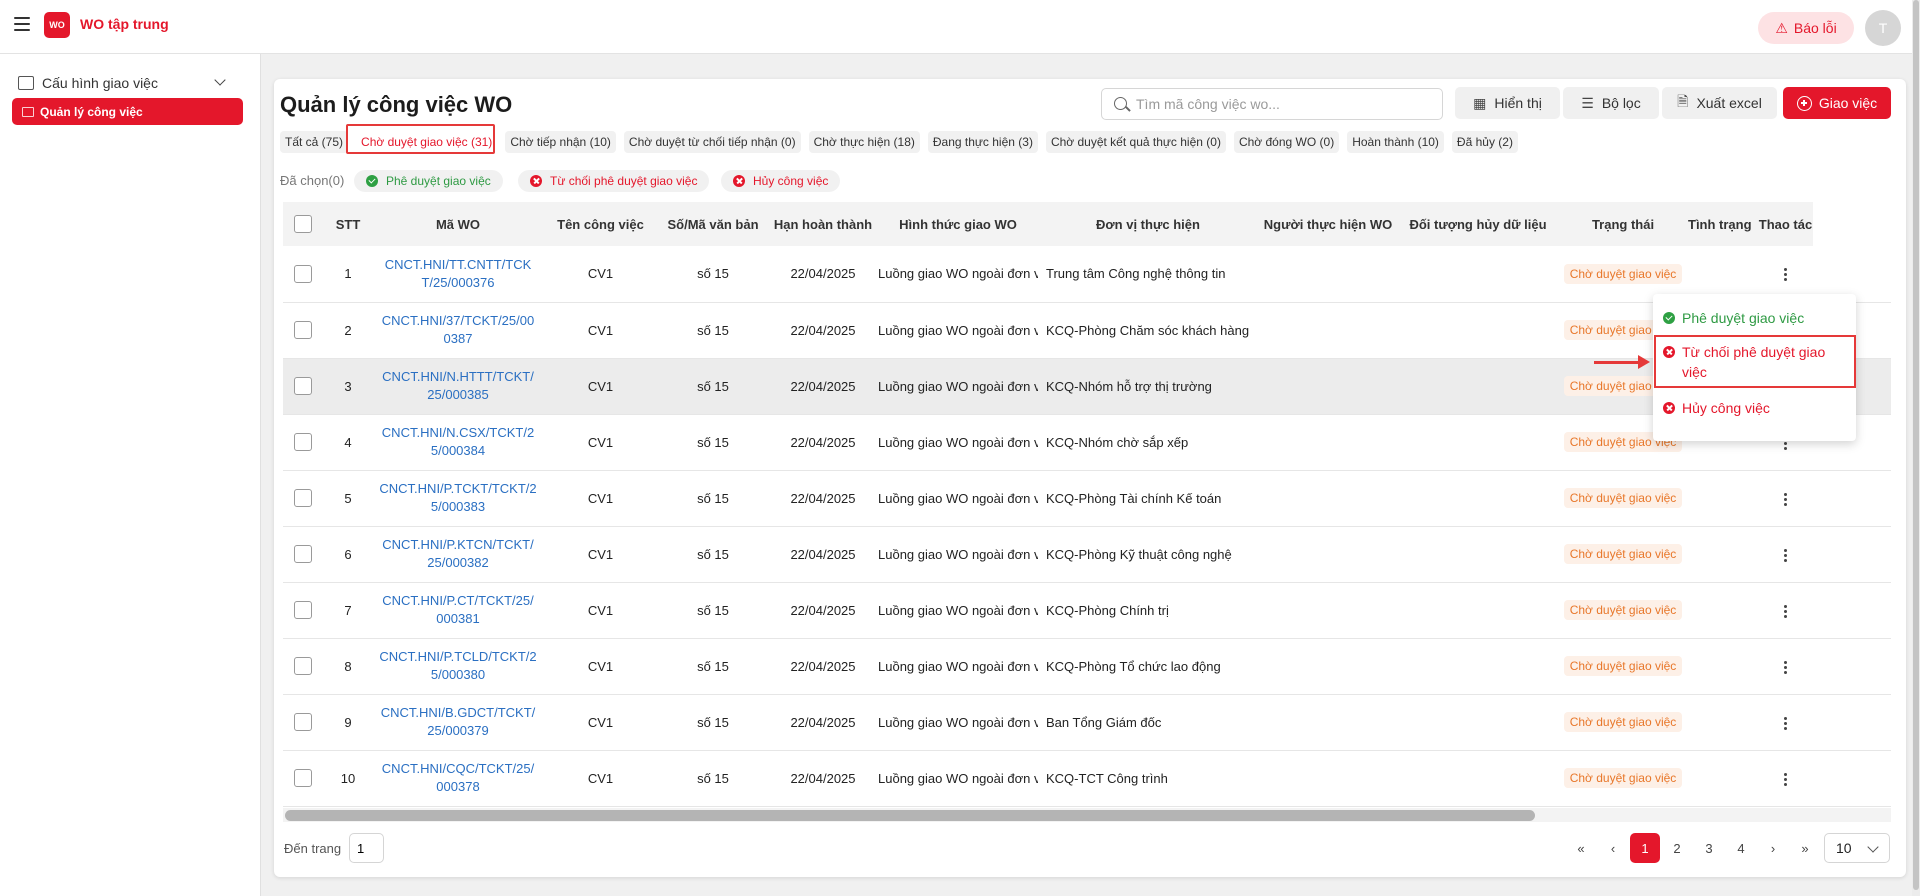  I want to click on menu-approve: Phê duyệt giao việc, so click(1733, 318).